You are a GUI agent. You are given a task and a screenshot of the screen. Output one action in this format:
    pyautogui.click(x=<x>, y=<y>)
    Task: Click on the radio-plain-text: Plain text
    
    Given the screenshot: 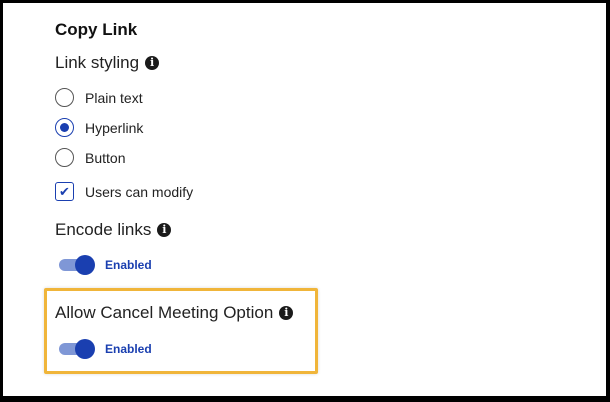 What is the action you would take?
    pyautogui.click(x=99, y=97)
    